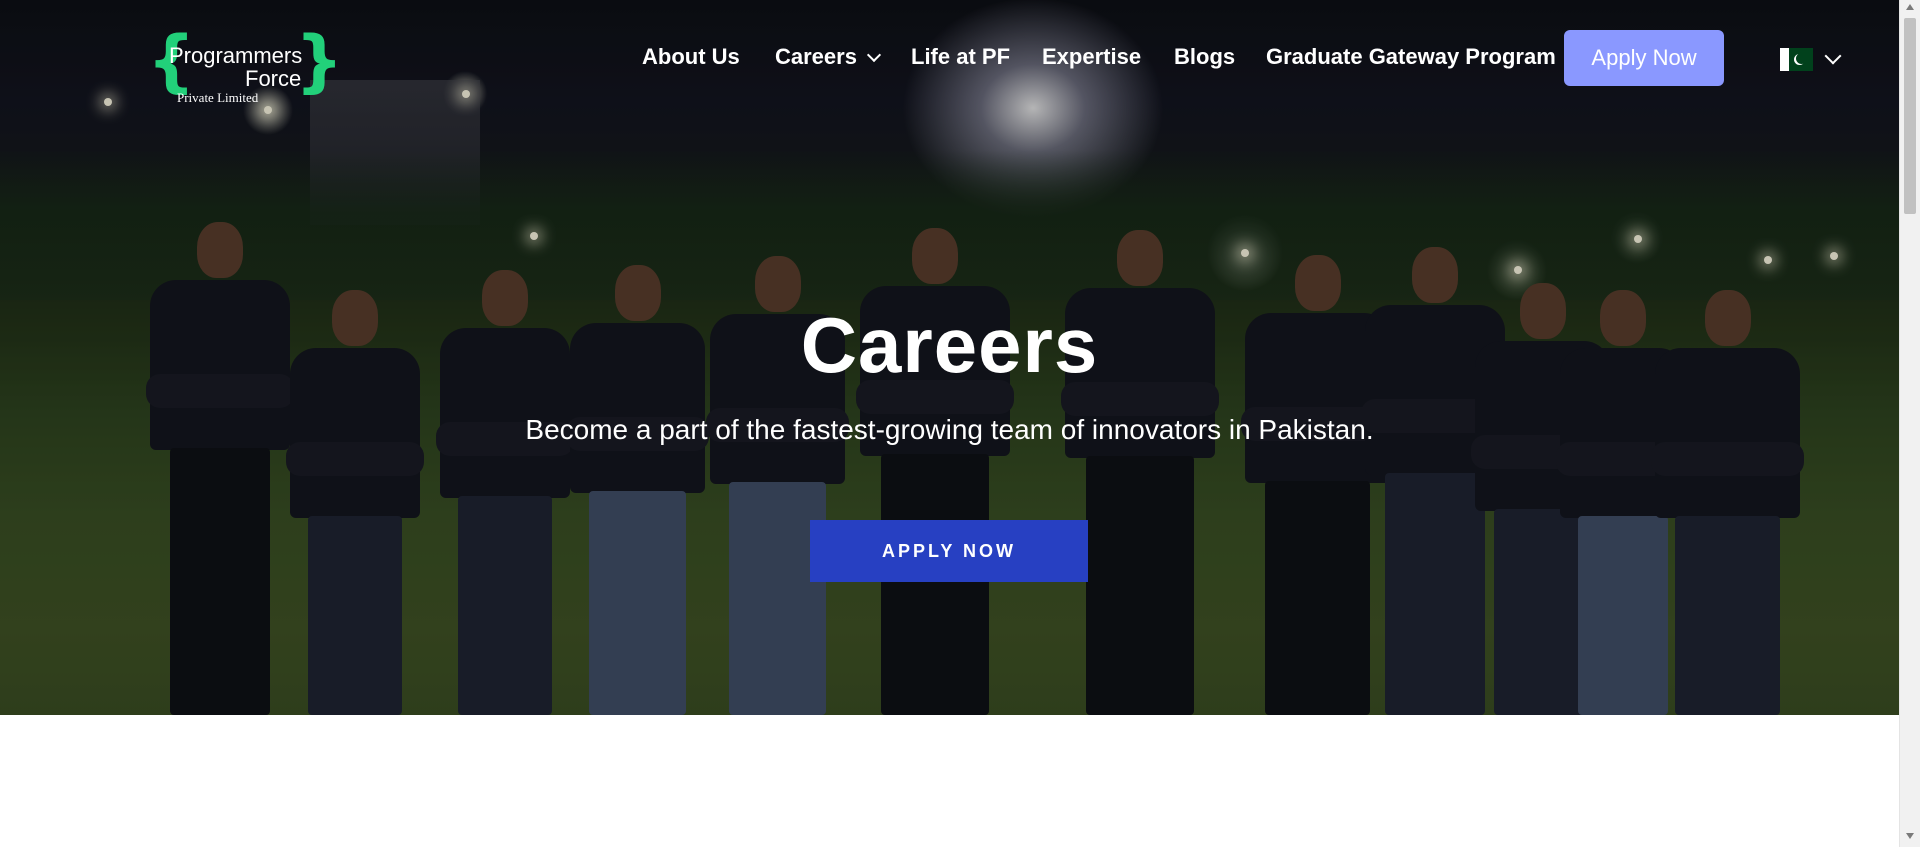  Describe the element at coordinates (1204, 57) in the screenshot. I see `nav-blogs: Blogs` at that location.